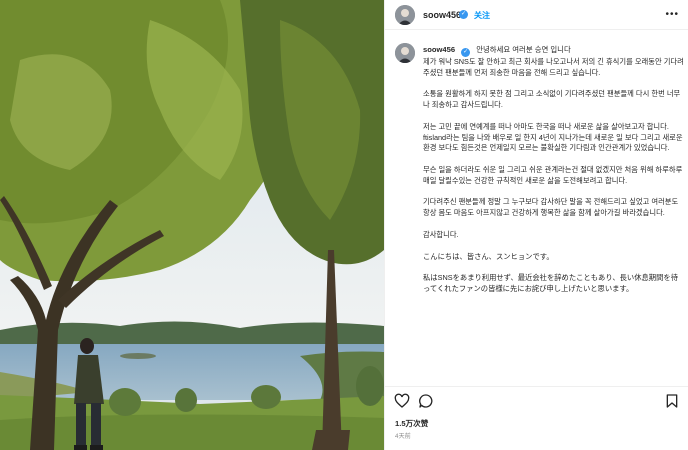  Describe the element at coordinates (439, 49) in the screenshot. I see `caption-username: soow456` at that location.